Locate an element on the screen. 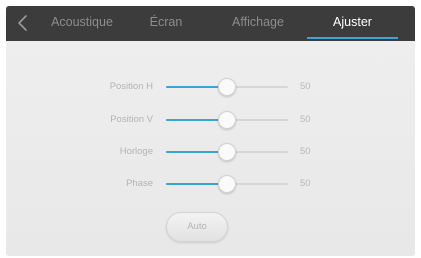 The height and width of the screenshot is (258, 421). auto-button-label: Auto is located at coordinates (197, 226).